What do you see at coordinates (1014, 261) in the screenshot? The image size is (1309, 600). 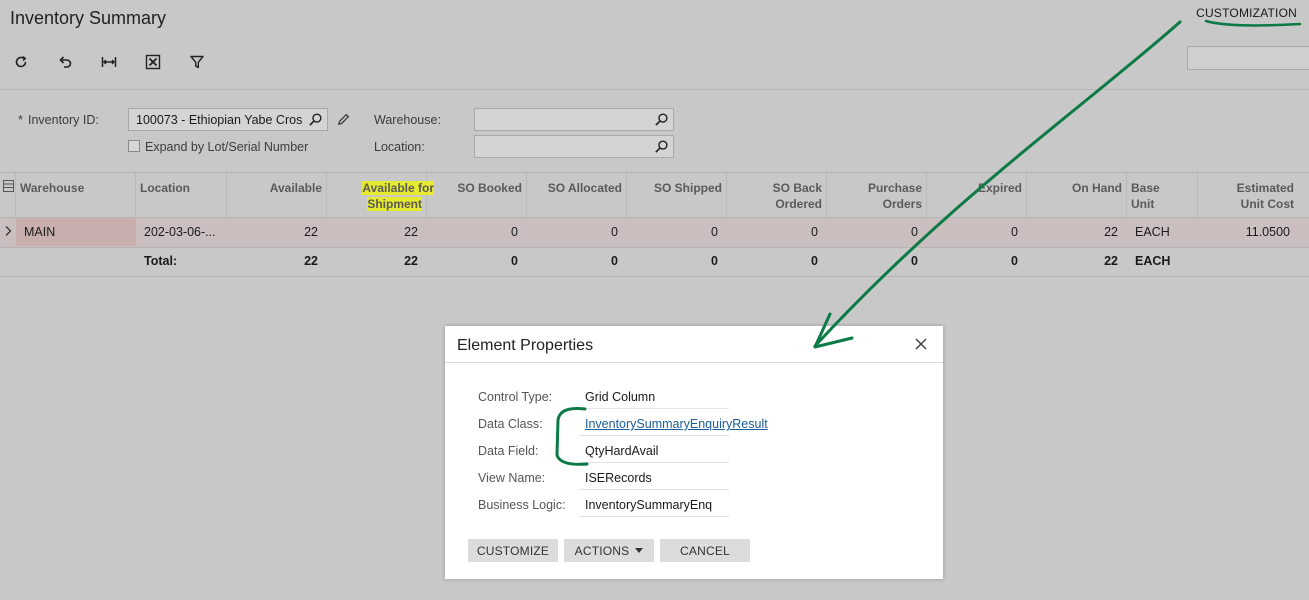 I see `total-expired: 0` at bounding box center [1014, 261].